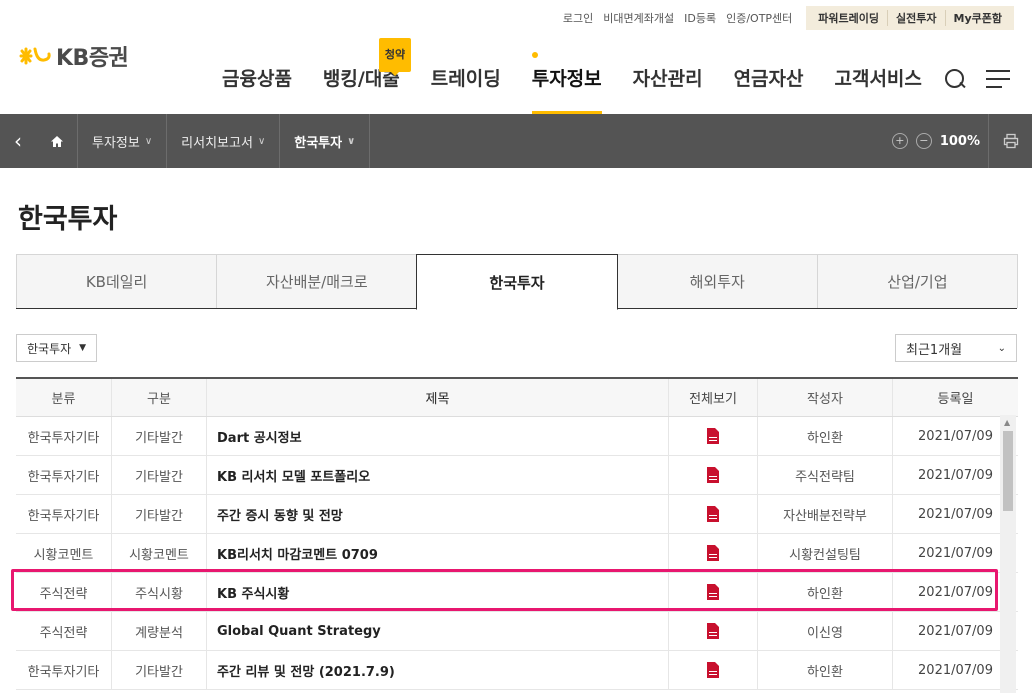  What do you see at coordinates (917, 281) in the screenshot?
I see `tab-industry-company: 산업/기업` at bounding box center [917, 281].